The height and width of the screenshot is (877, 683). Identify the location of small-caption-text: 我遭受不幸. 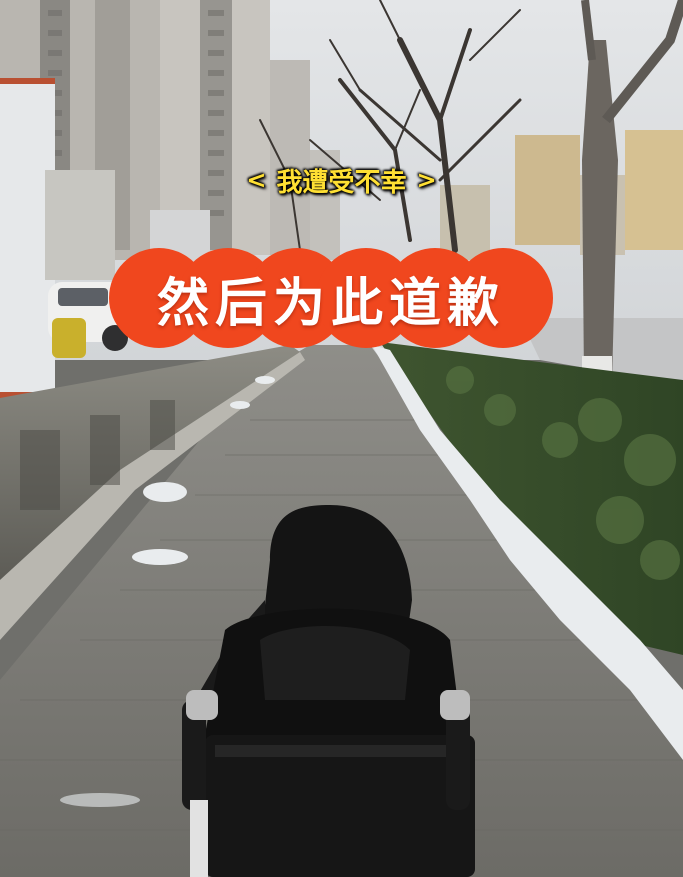
(341, 182).